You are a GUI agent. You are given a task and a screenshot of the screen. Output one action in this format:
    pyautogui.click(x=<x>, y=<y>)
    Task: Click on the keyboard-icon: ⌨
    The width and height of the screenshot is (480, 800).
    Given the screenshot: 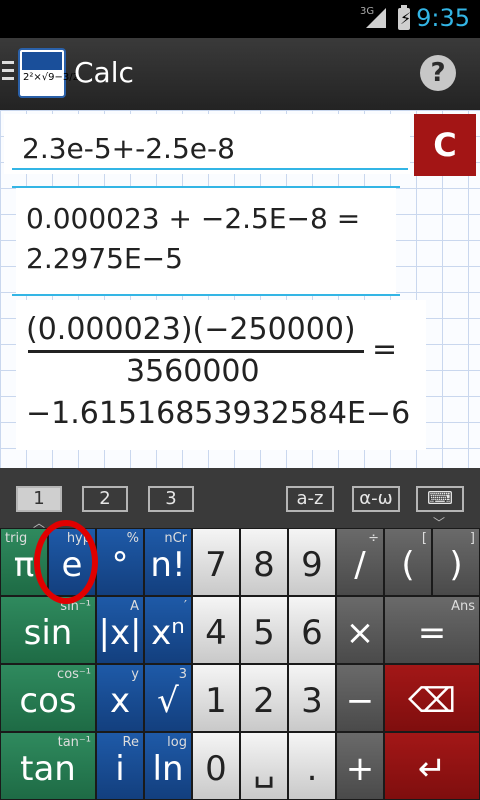 What is the action you would take?
    pyautogui.click(x=440, y=499)
    